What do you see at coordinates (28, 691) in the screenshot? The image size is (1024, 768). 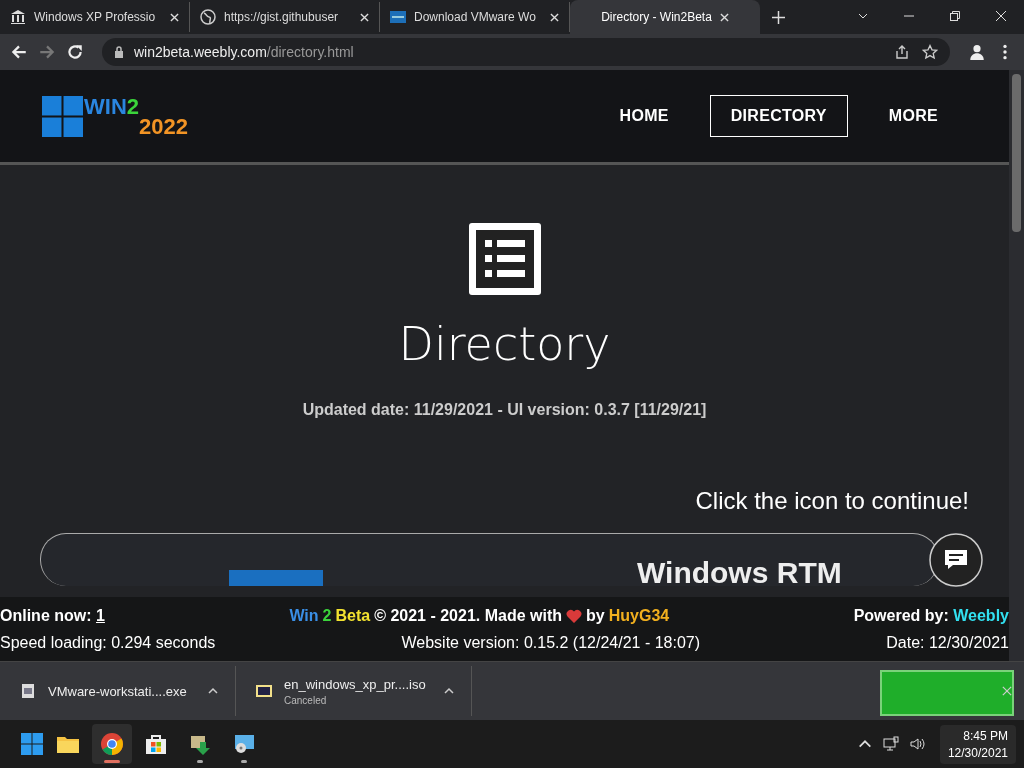 I see `file-icon` at bounding box center [28, 691].